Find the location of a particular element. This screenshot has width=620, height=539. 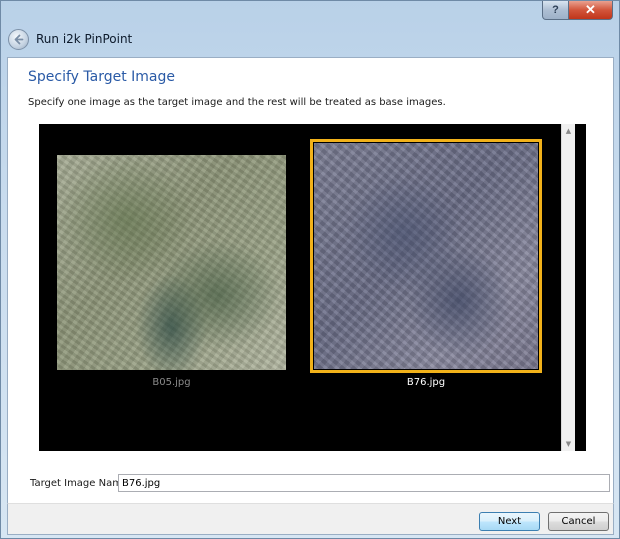

back-arrow-icon is located at coordinates (19, 39).